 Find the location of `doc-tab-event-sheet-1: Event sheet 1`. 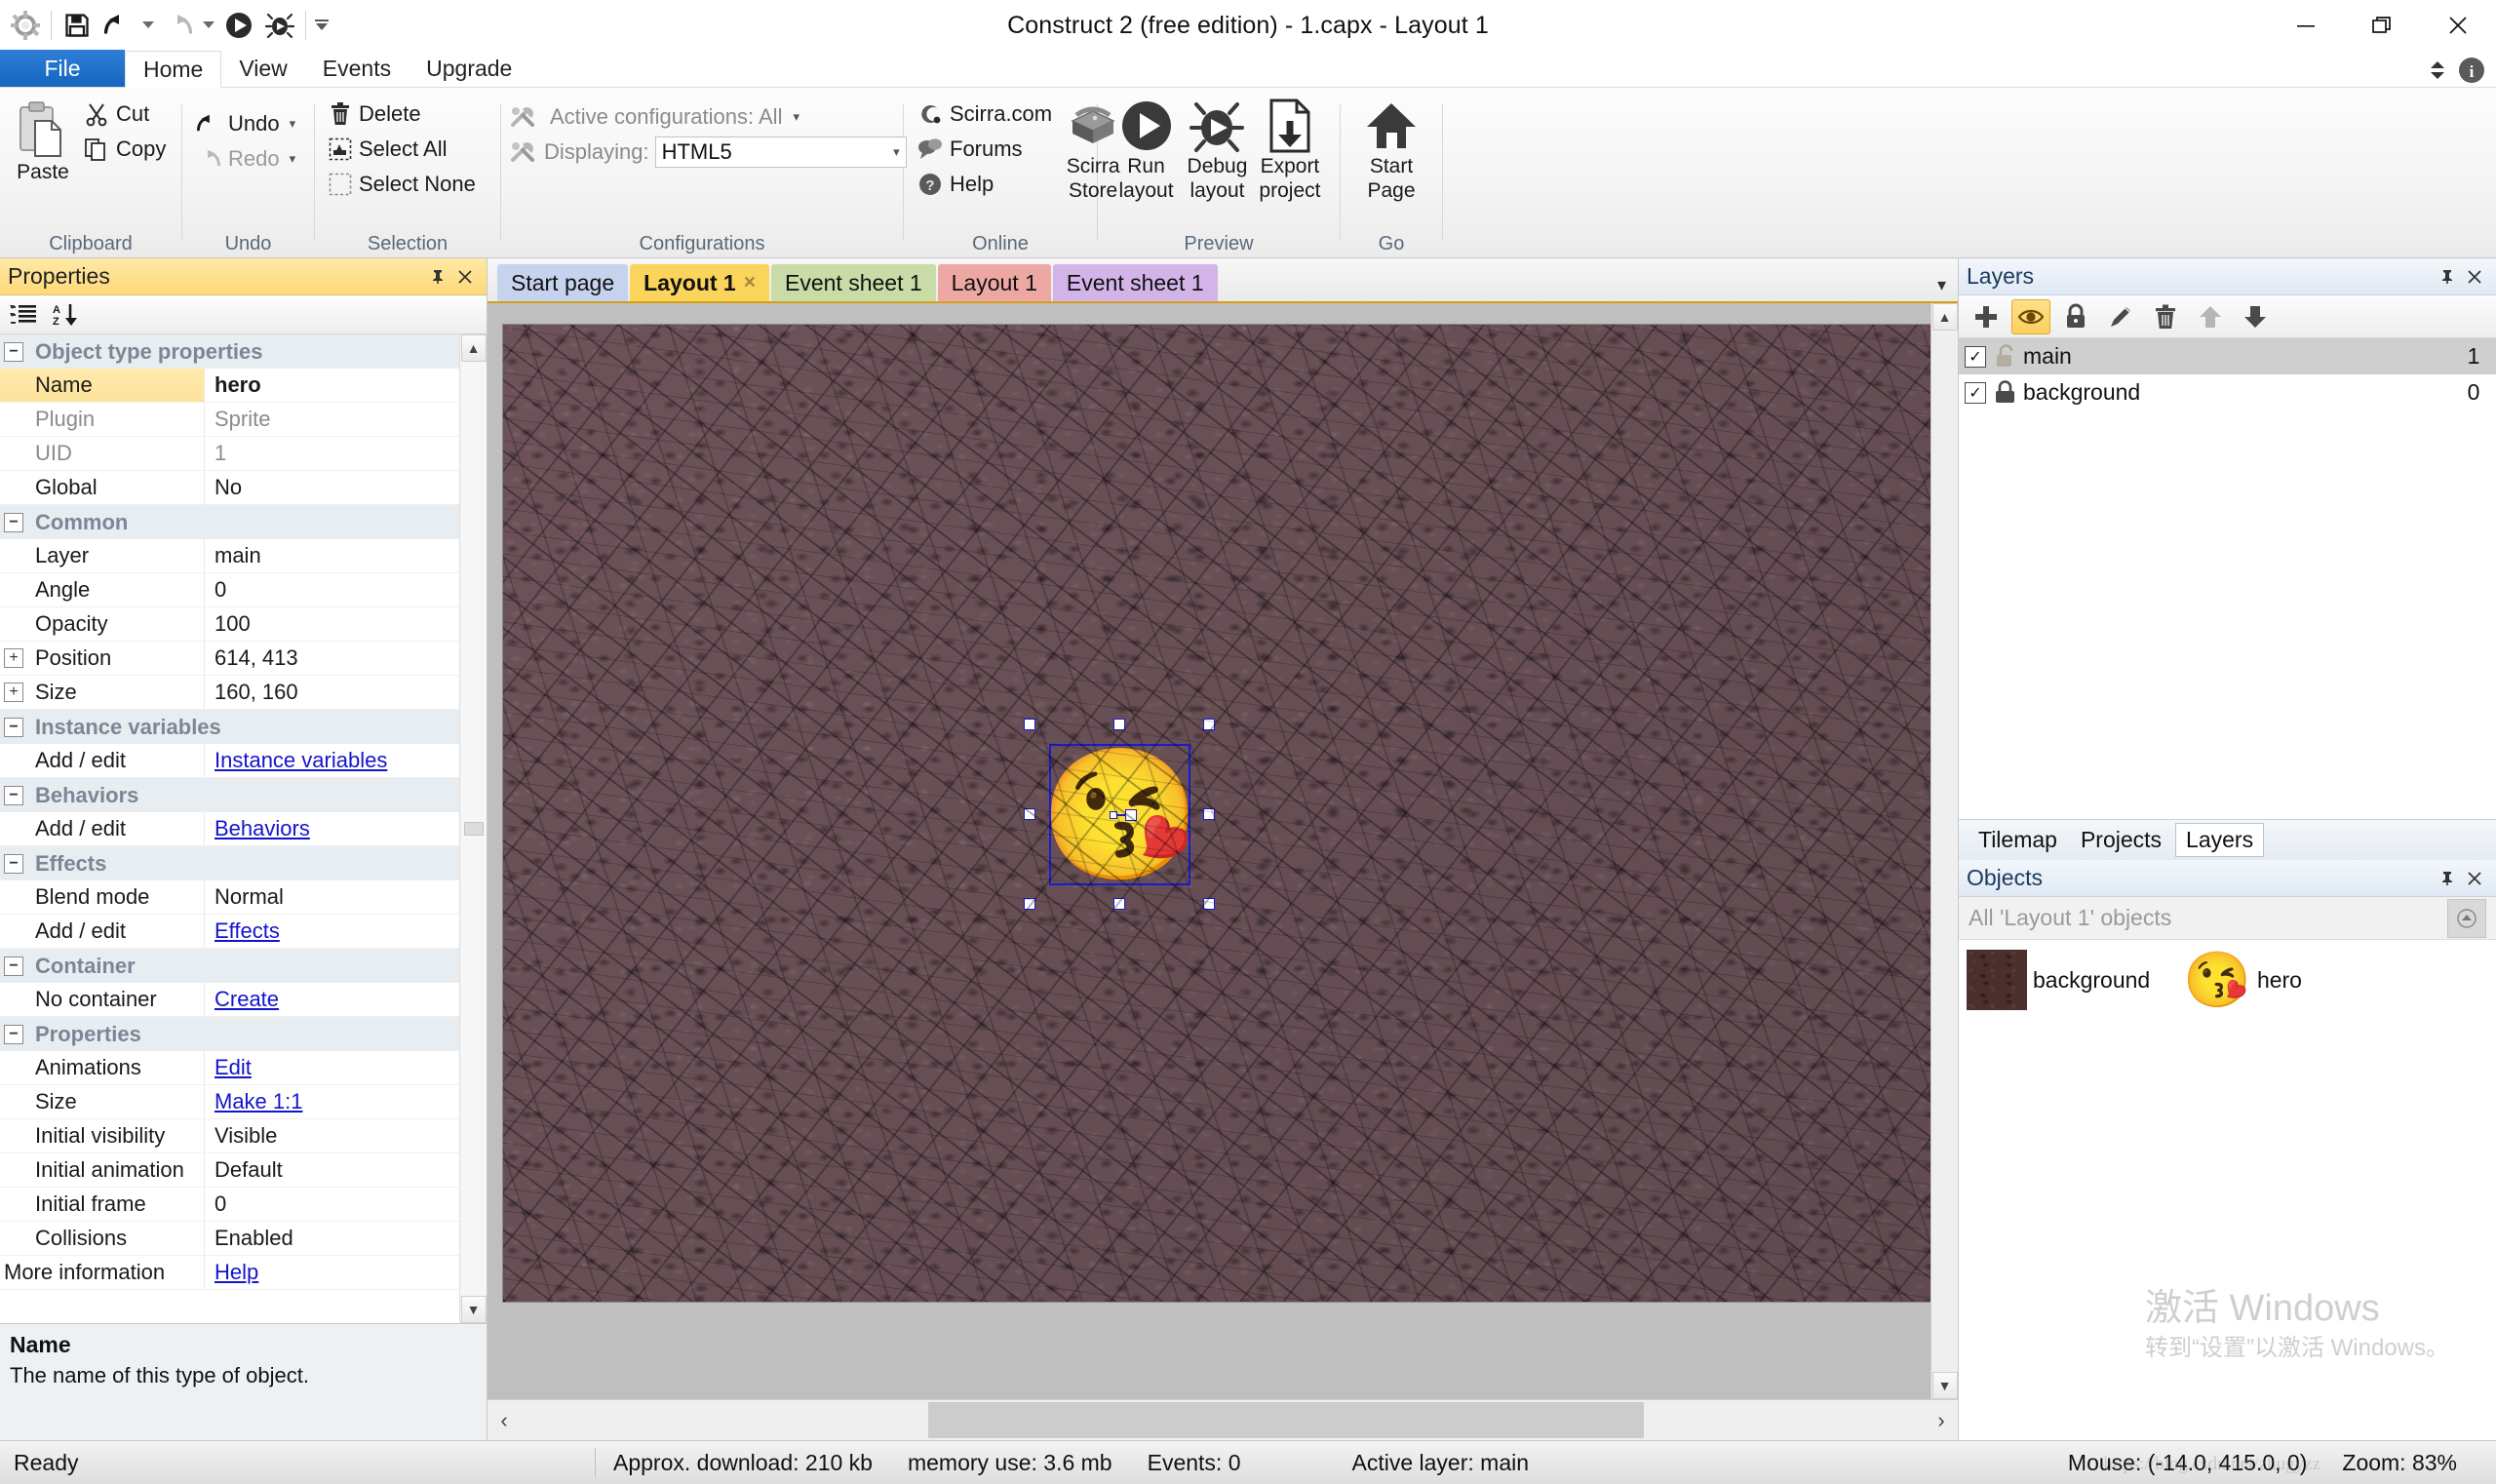

doc-tab-event-sheet-1: Event sheet 1 is located at coordinates (853, 282).